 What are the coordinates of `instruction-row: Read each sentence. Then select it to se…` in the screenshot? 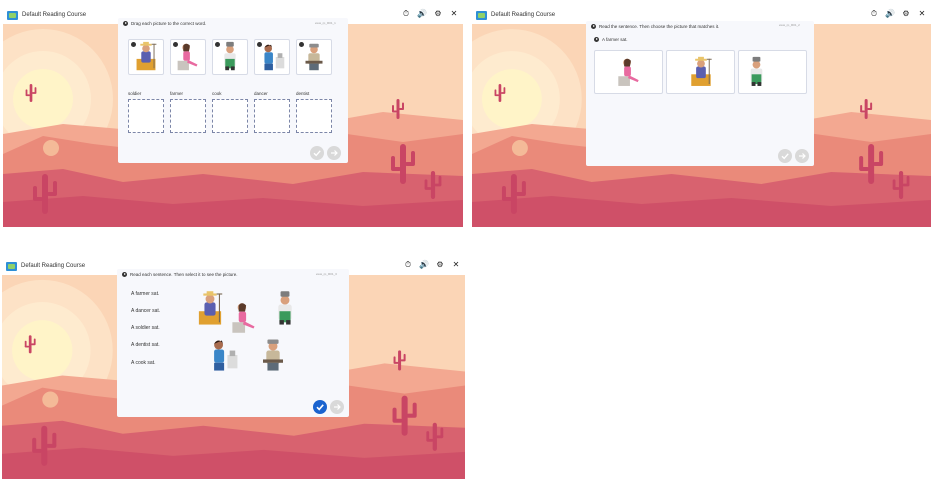 It's located at (179, 274).